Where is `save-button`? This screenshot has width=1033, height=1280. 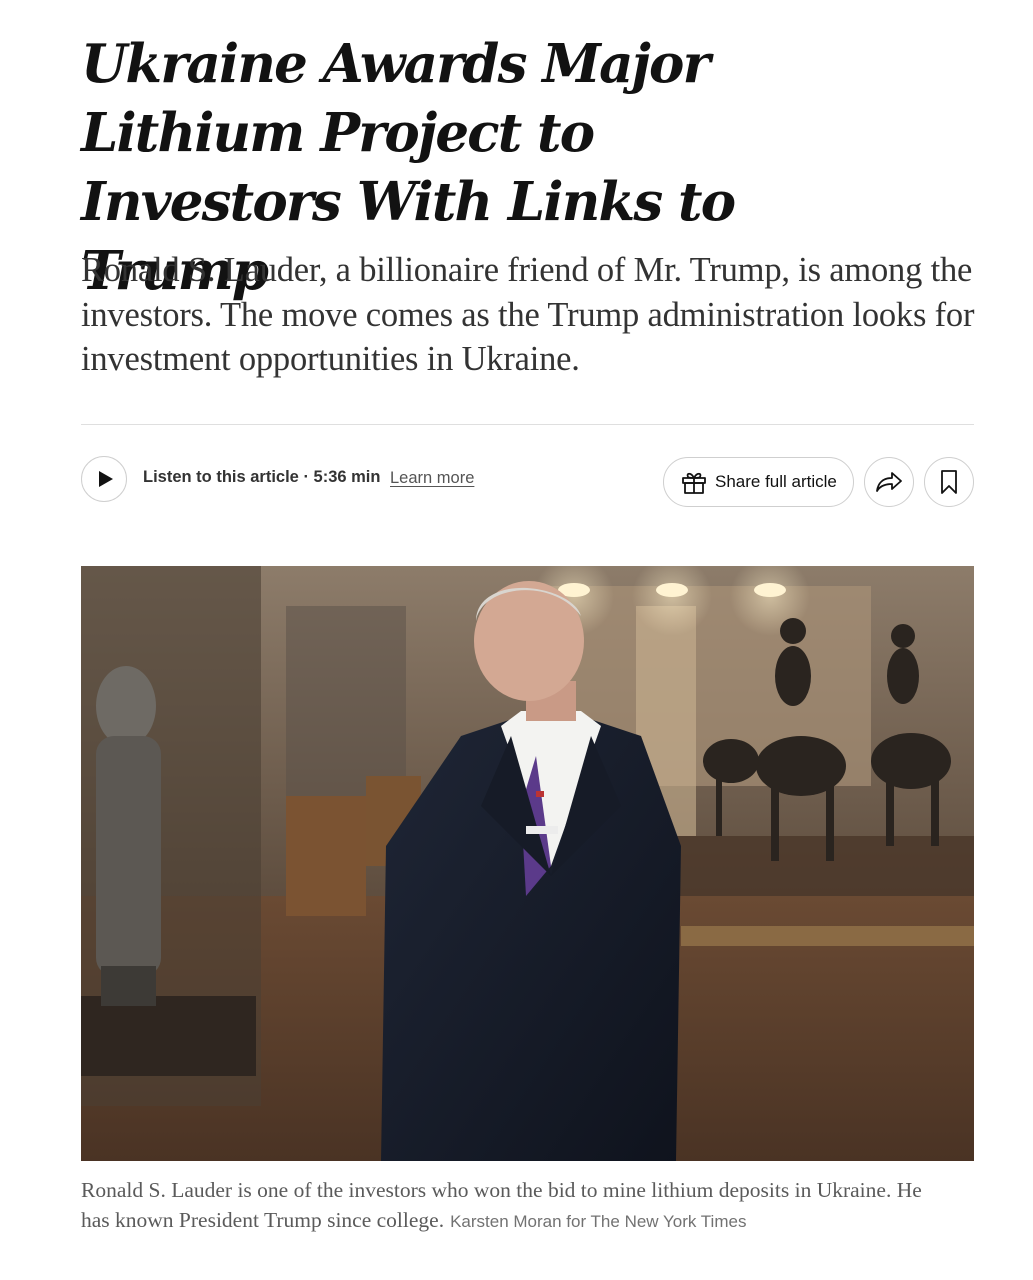 save-button is located at coordinates (949, 482).